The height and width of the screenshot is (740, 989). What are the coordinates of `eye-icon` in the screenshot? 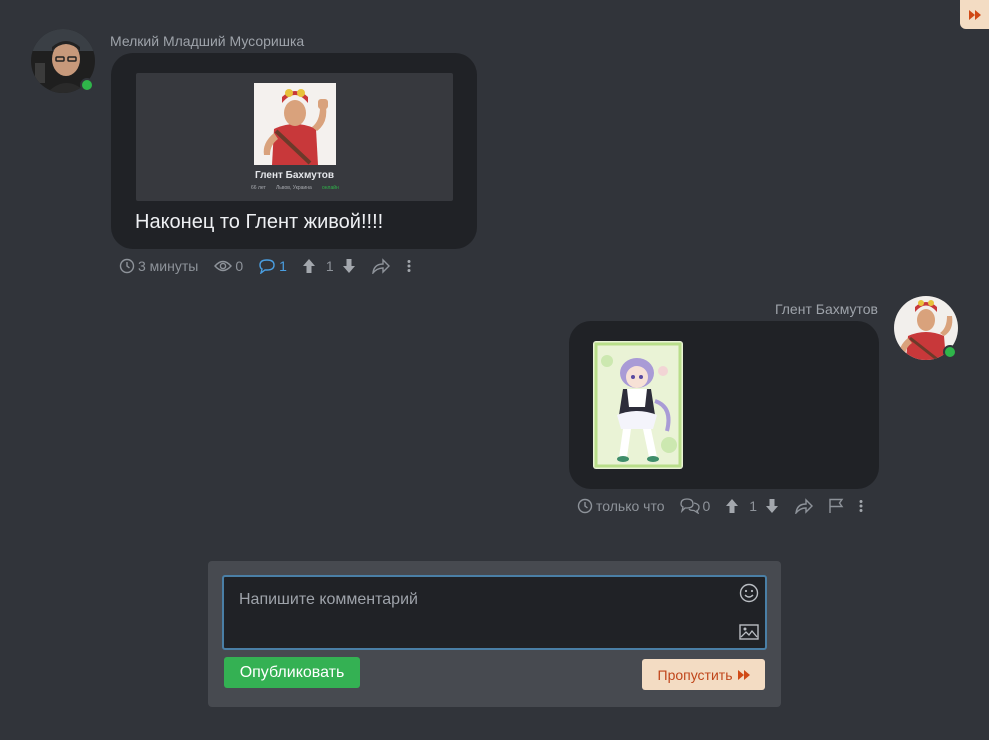 It's located at (223, 266).